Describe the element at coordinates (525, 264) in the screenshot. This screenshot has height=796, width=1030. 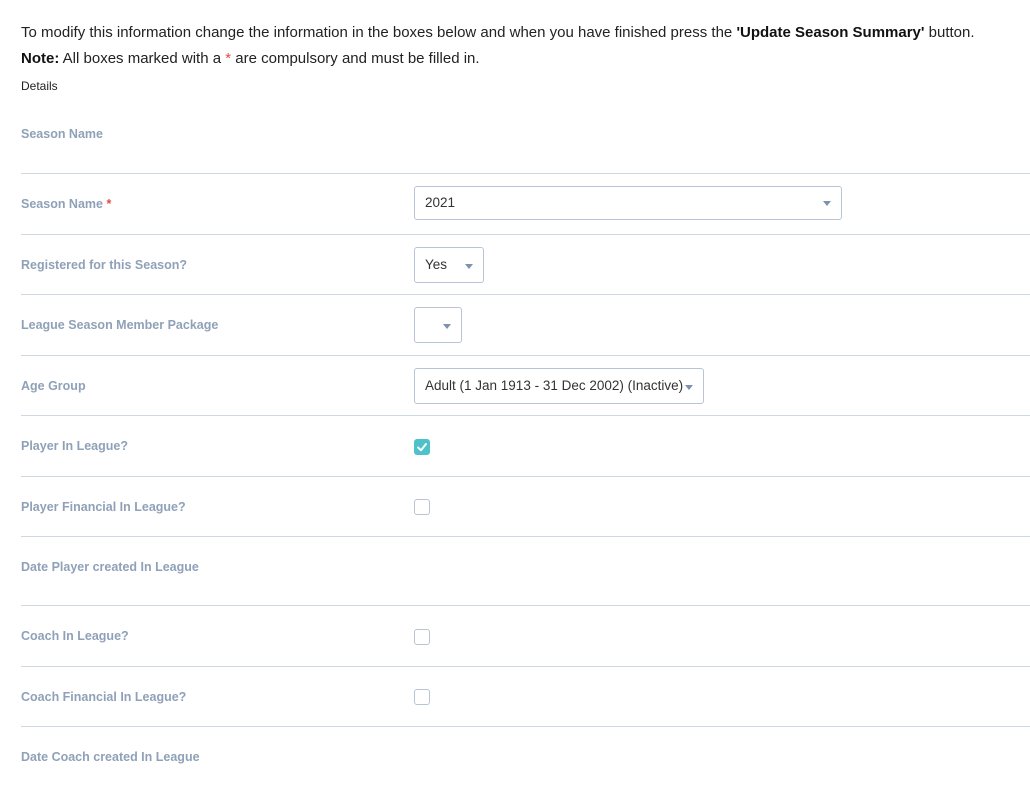
I see `row-registered: Registered for this Season? Yes` at that location.